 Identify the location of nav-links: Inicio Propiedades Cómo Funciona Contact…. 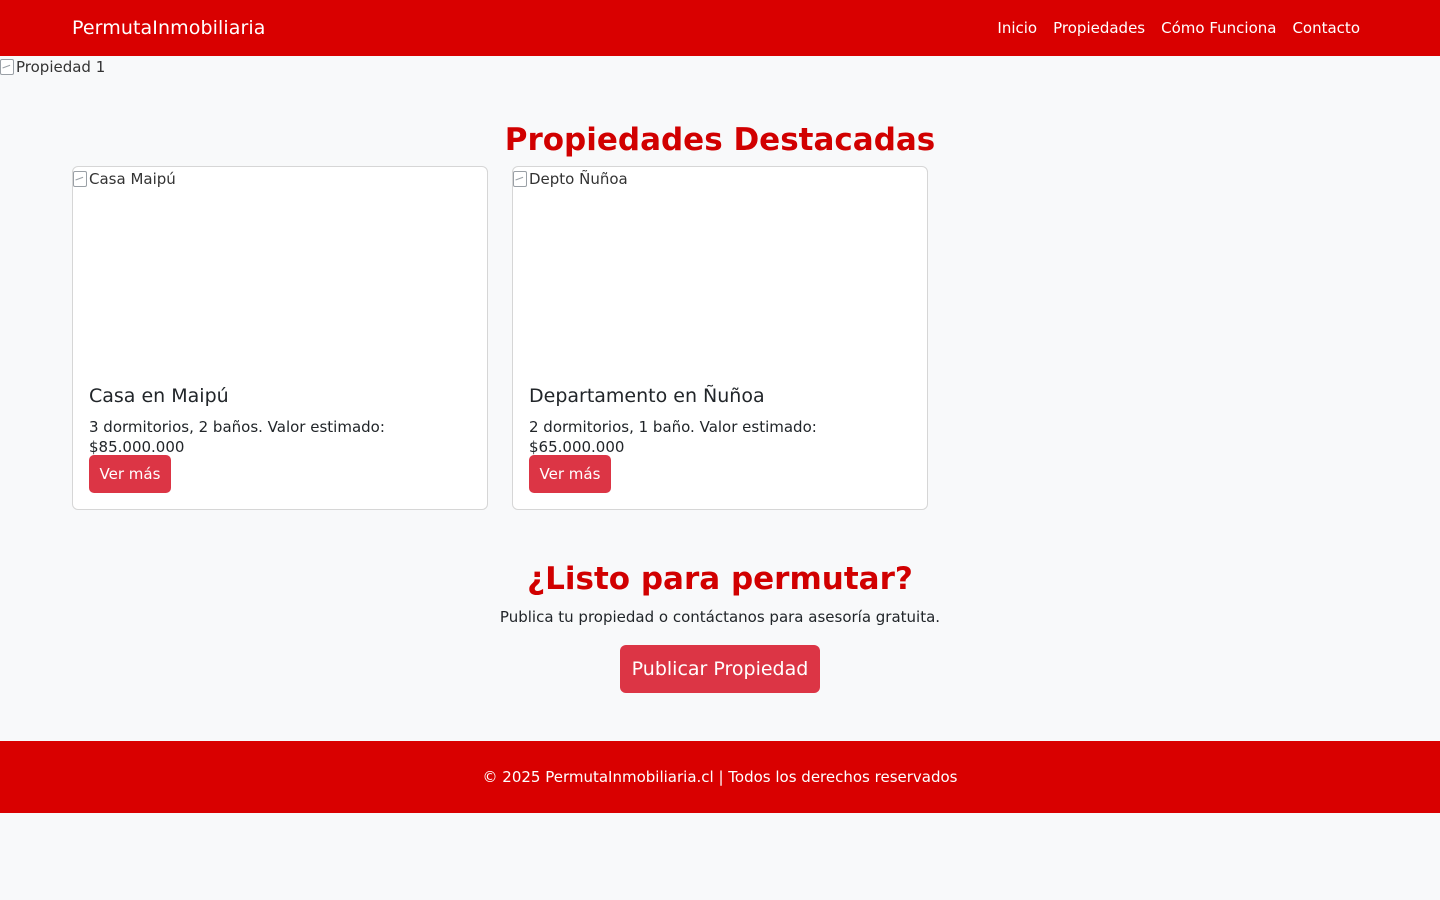
(1178, 28).